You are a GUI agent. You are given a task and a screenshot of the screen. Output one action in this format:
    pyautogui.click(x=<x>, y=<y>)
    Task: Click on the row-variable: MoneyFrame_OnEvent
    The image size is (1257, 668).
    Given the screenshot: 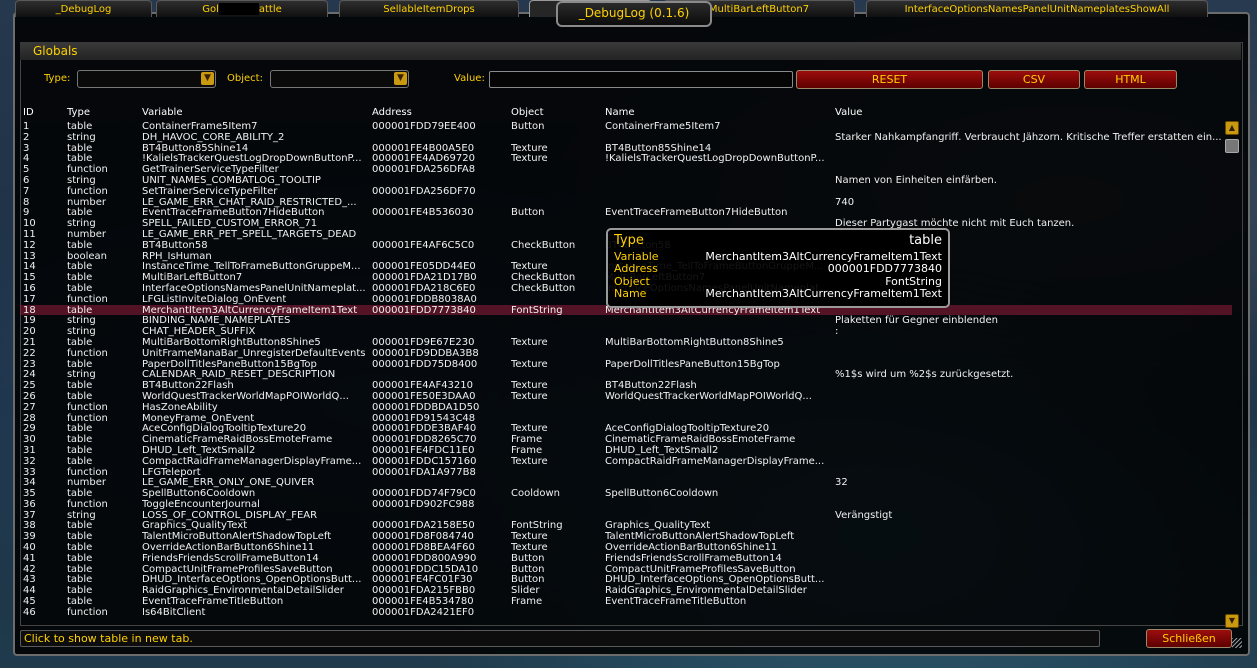 What is the action you would take?
    pyautogui.click(x=198, y=418)
    